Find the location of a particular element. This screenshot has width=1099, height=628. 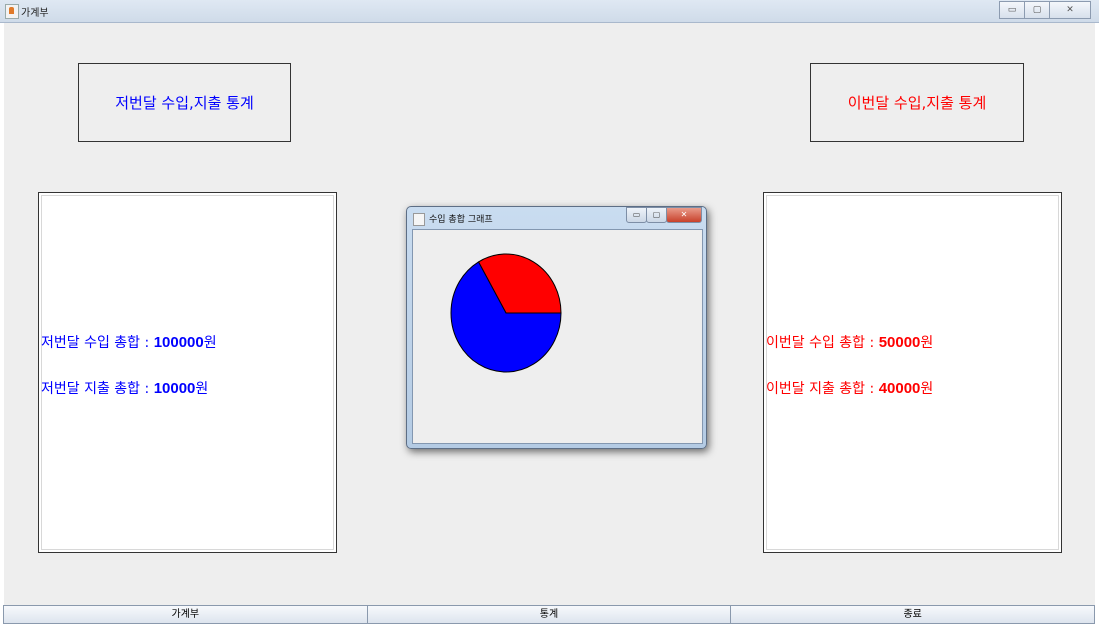

window-titlebar: 가계부 ▭ ▢ ✕ is located at coordinates (549, 11).